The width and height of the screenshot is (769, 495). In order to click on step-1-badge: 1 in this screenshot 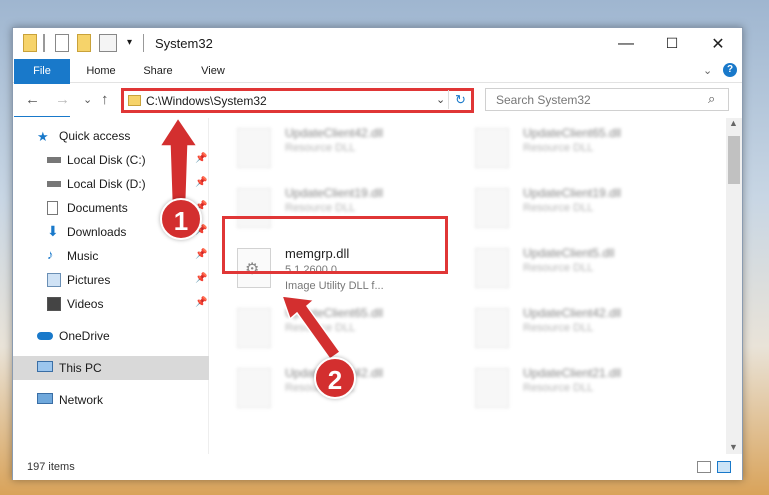, I will do `click(181, 219)`.